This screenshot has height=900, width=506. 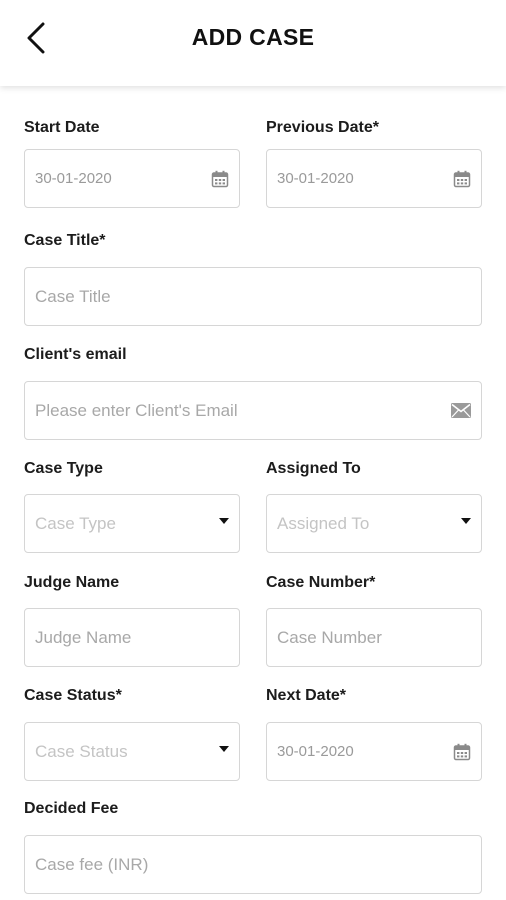 I want to click on previous-date-field: 30-01-2020, so click(x=374, y=178).